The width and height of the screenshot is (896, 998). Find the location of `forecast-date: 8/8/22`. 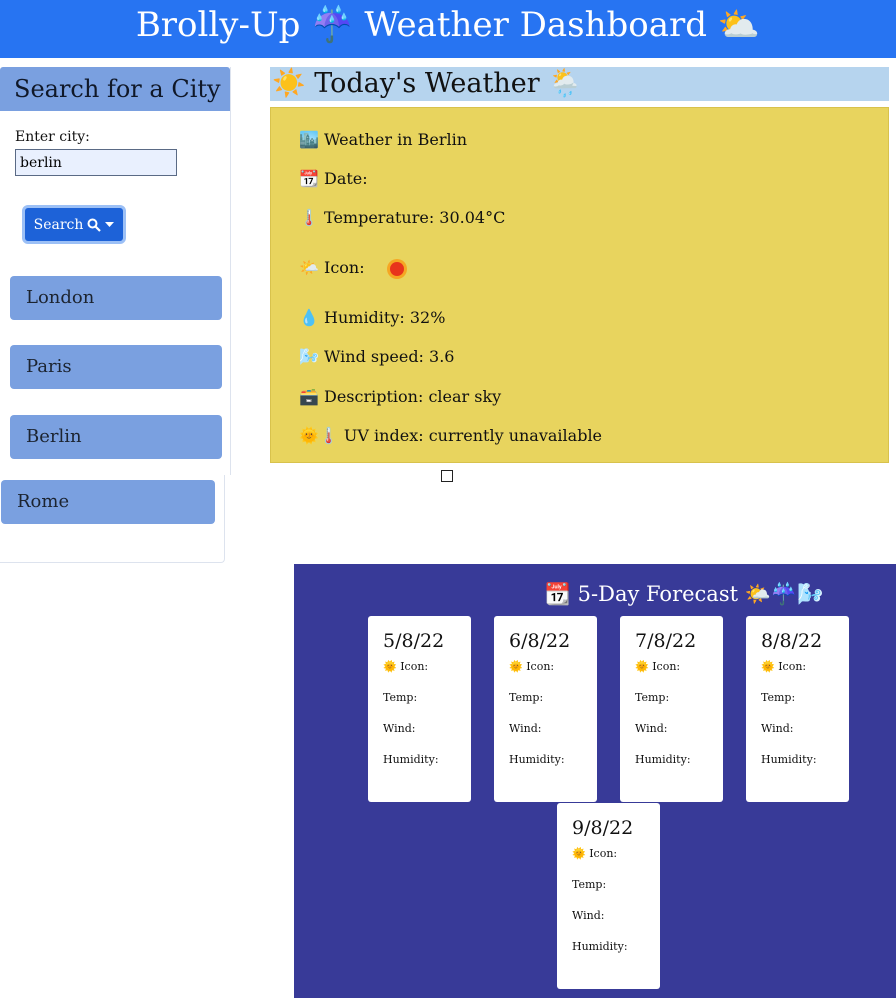

forecast-date: 8/8/22 is located at coordinates (792, 641).